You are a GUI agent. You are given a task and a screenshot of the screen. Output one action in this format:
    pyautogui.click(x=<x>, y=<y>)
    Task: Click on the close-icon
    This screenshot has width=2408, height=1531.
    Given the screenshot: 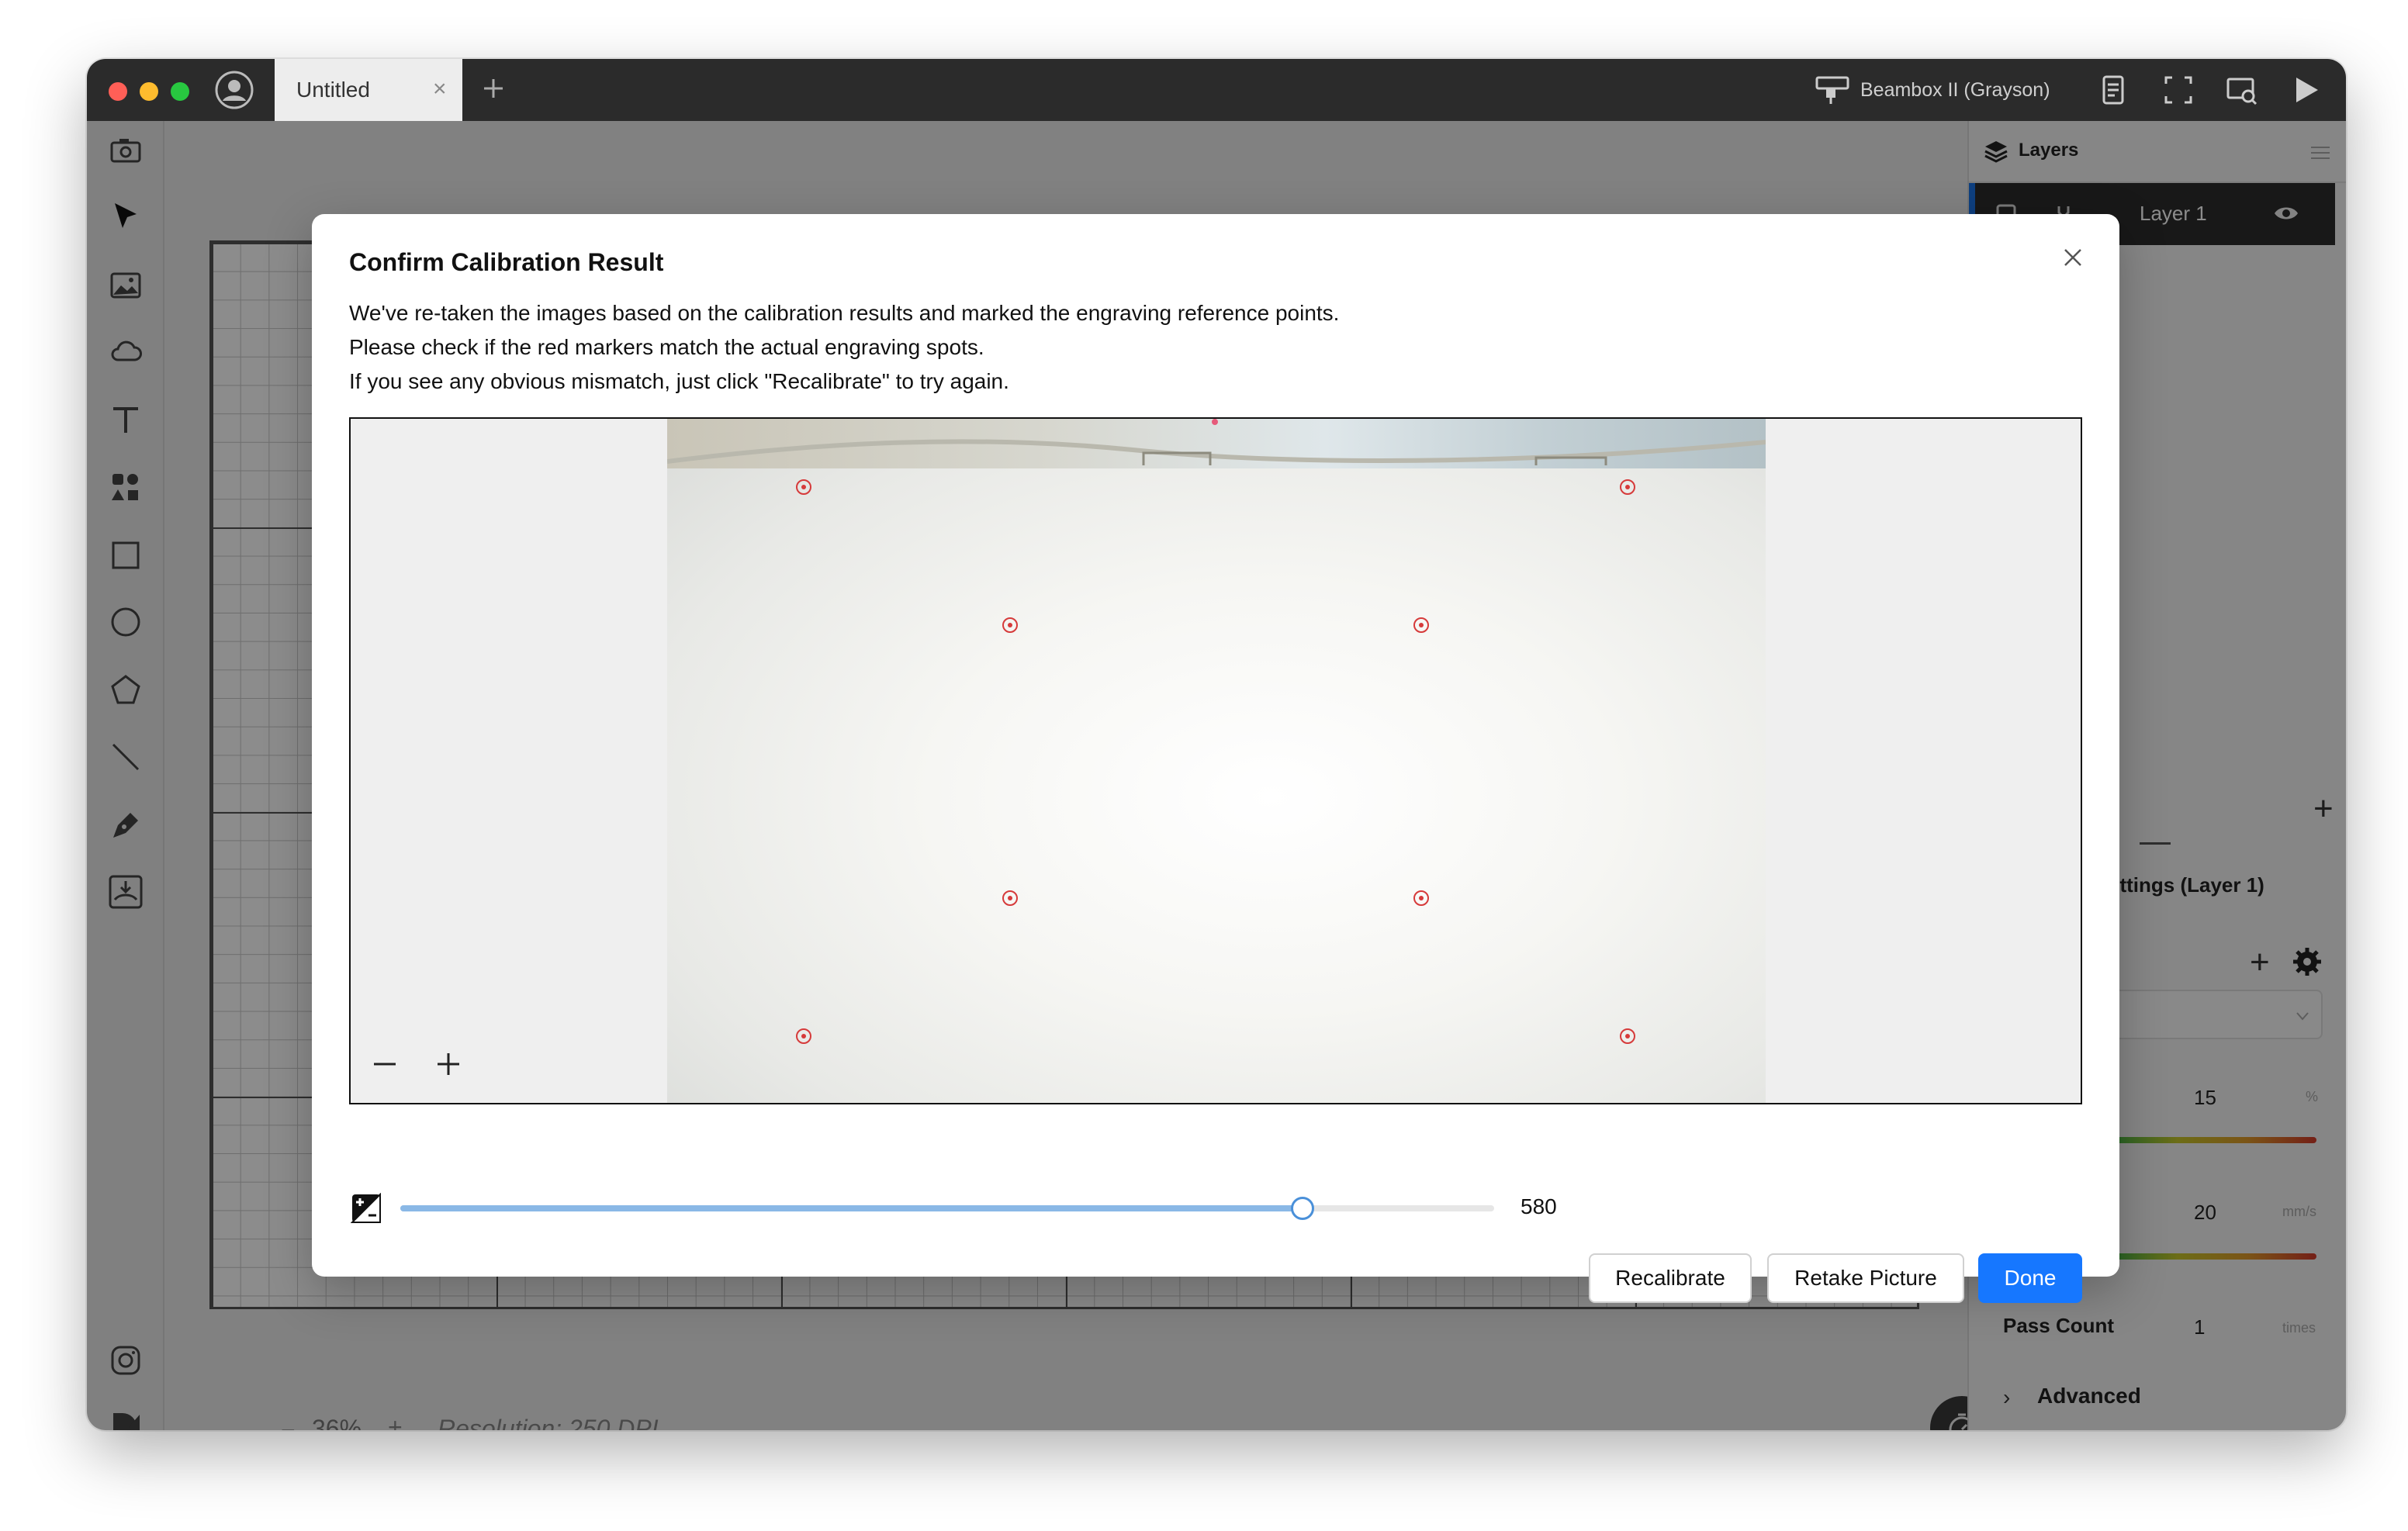 What is the action you would take?
    pyautogui.click(x=2072, y=257)
    